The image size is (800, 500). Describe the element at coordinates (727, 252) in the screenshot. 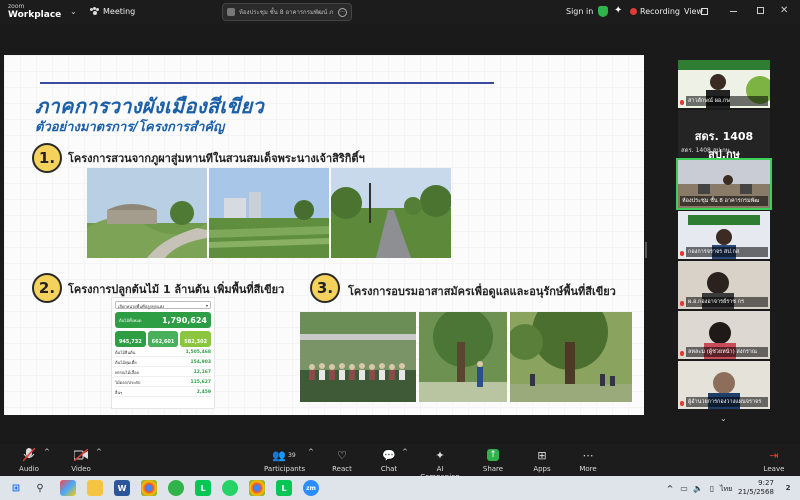

I see `participant-name: กองการจราจร สป.กส` at that location.